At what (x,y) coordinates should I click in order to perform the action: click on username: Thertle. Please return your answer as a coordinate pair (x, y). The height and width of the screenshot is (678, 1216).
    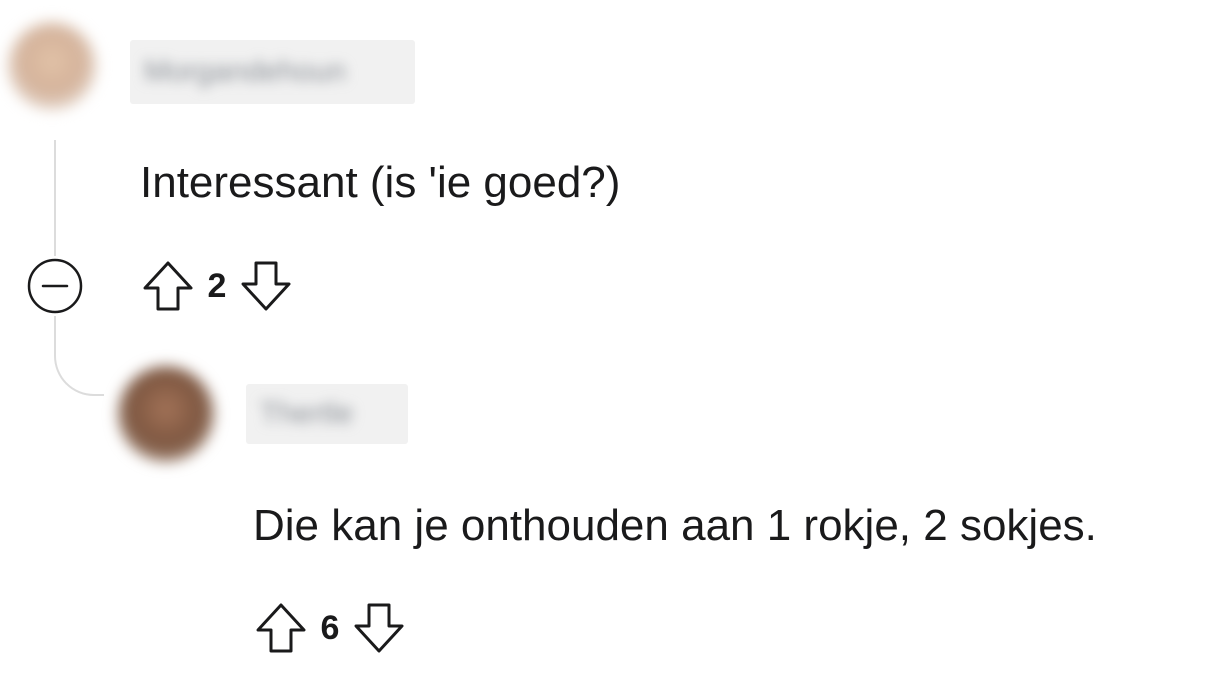
    Looking at the image, I should click on (327, 414).